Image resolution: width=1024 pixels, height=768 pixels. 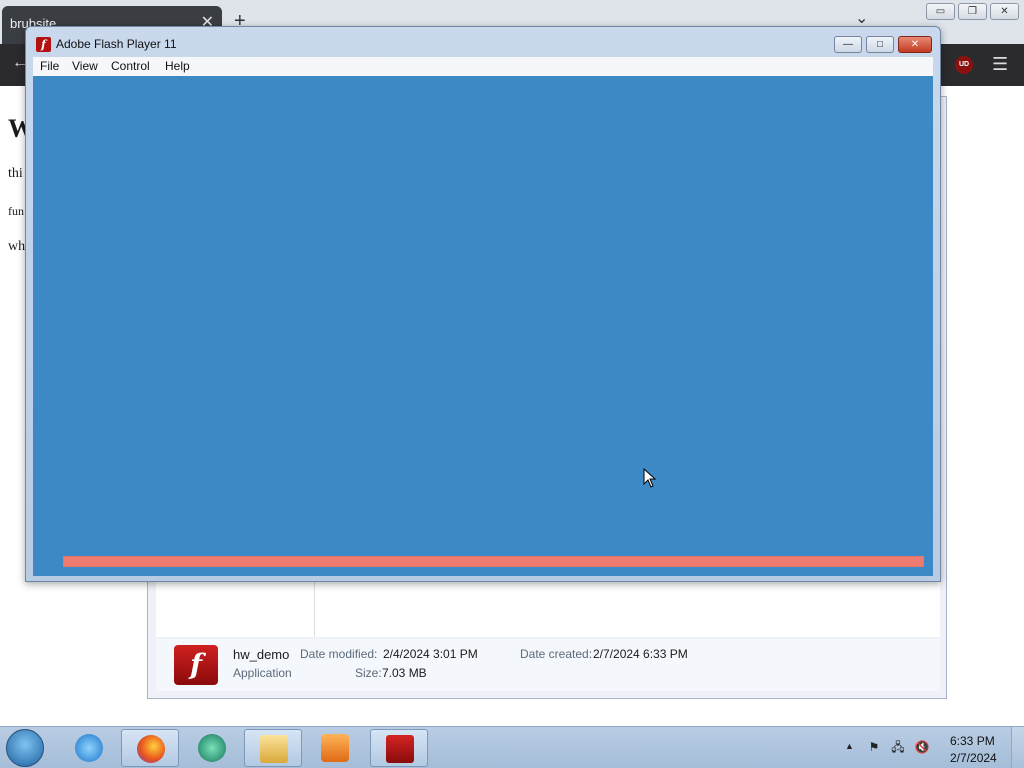 What do you see at coordinates (915, 44) in the screenshot?
I see `close-button: ✕` at bounding box center [915, 44].